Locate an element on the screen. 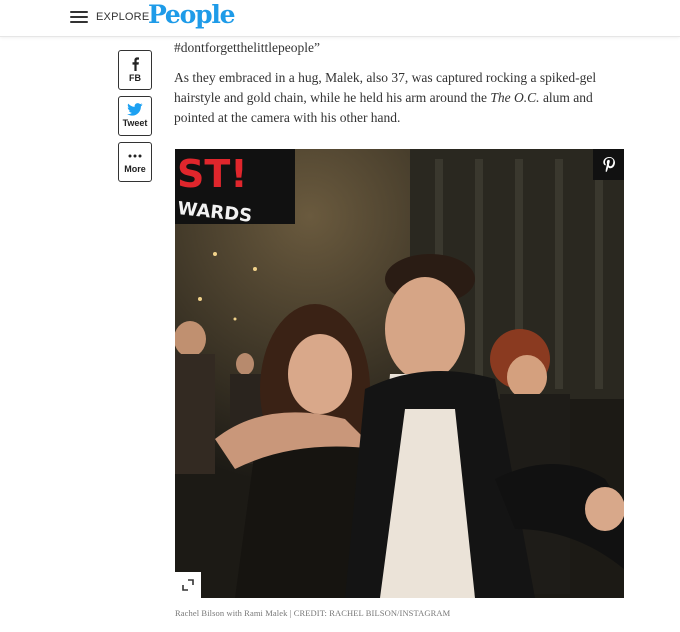  expand-photo-button is located at coordinates (188, 585).